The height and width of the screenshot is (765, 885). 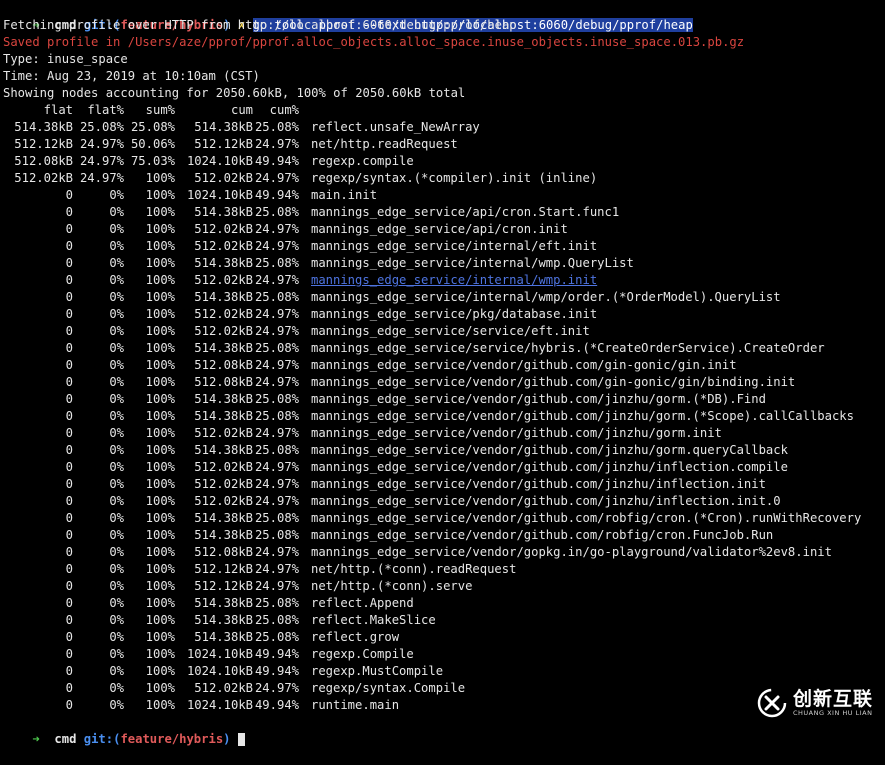 I want to click on cell-function-name: reflect.MakeSlice, so click(x=373, y=620).